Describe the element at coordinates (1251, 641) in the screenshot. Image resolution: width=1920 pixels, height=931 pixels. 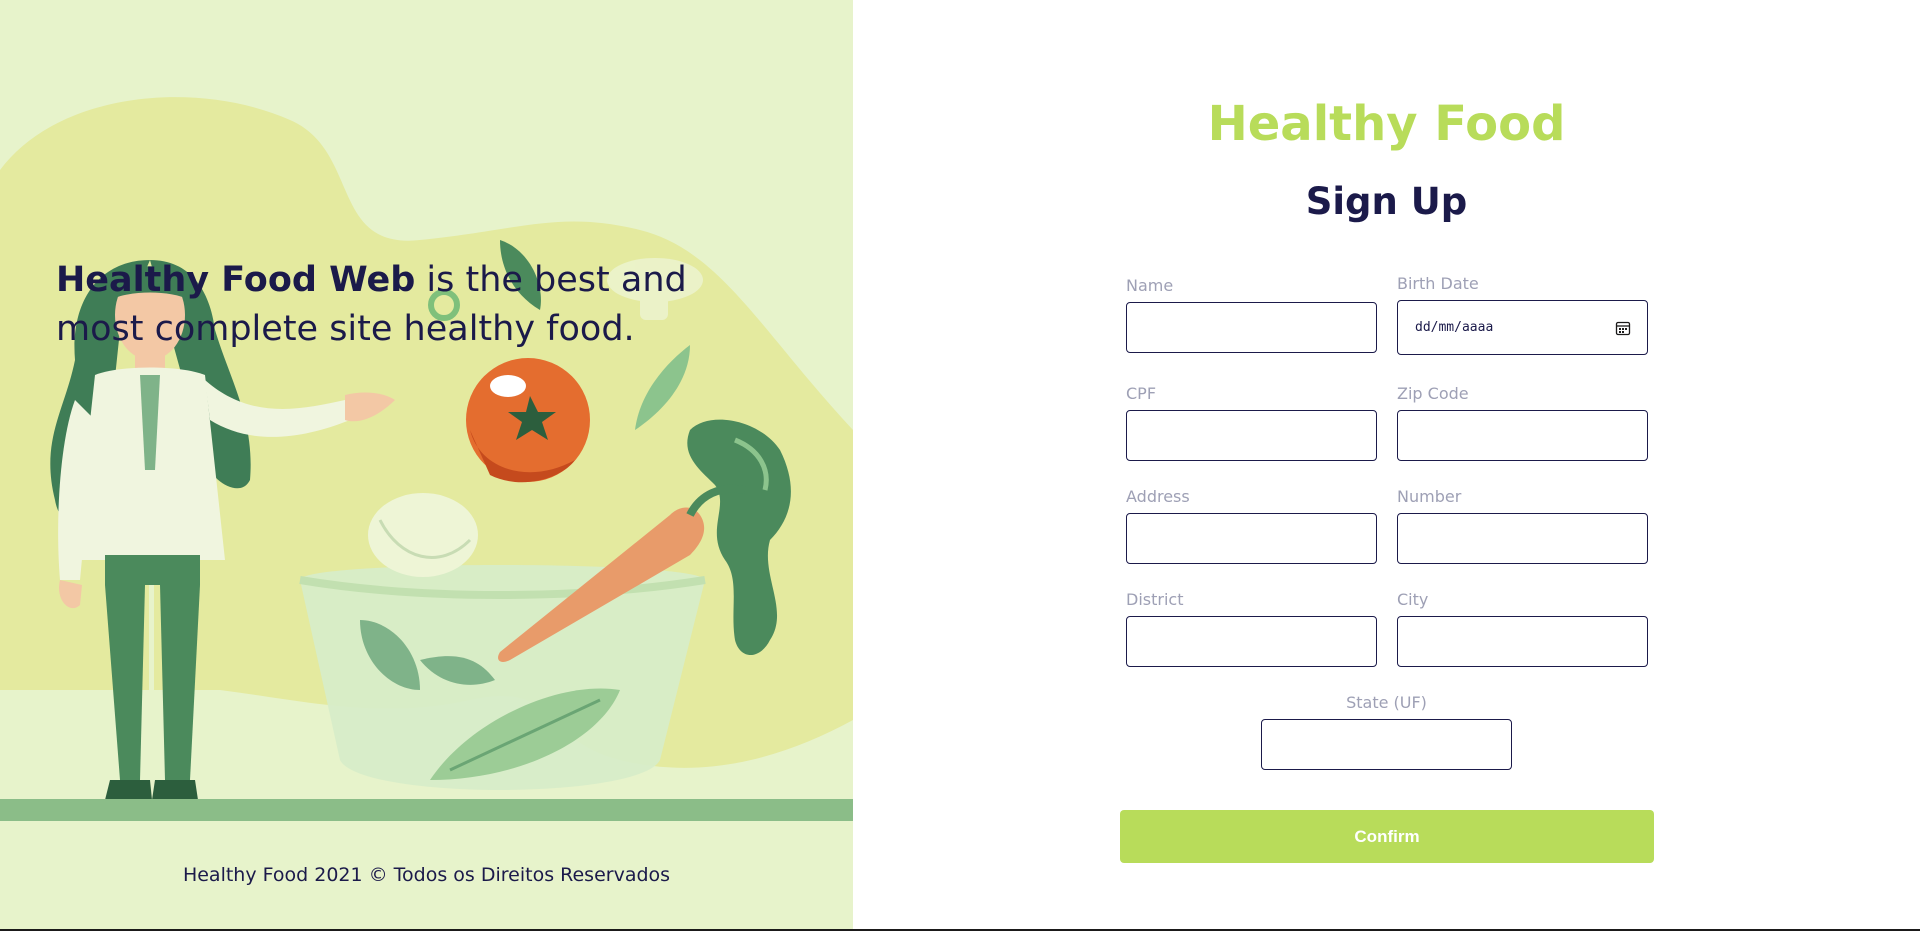
I see `district-input` at that location.